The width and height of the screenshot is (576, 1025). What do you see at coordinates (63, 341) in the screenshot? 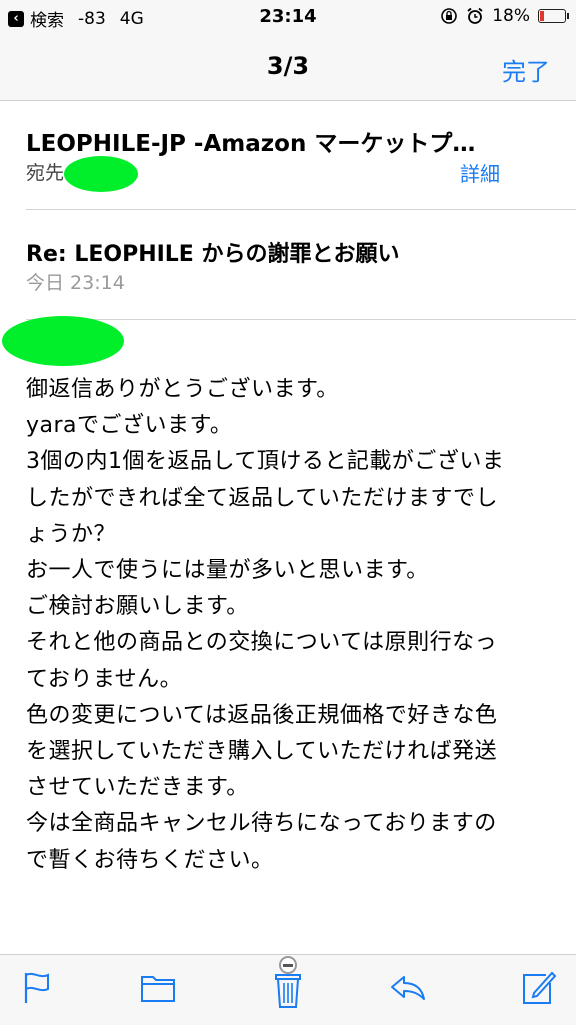
I see `redacted-greeting` at bounding box center [63, 341].